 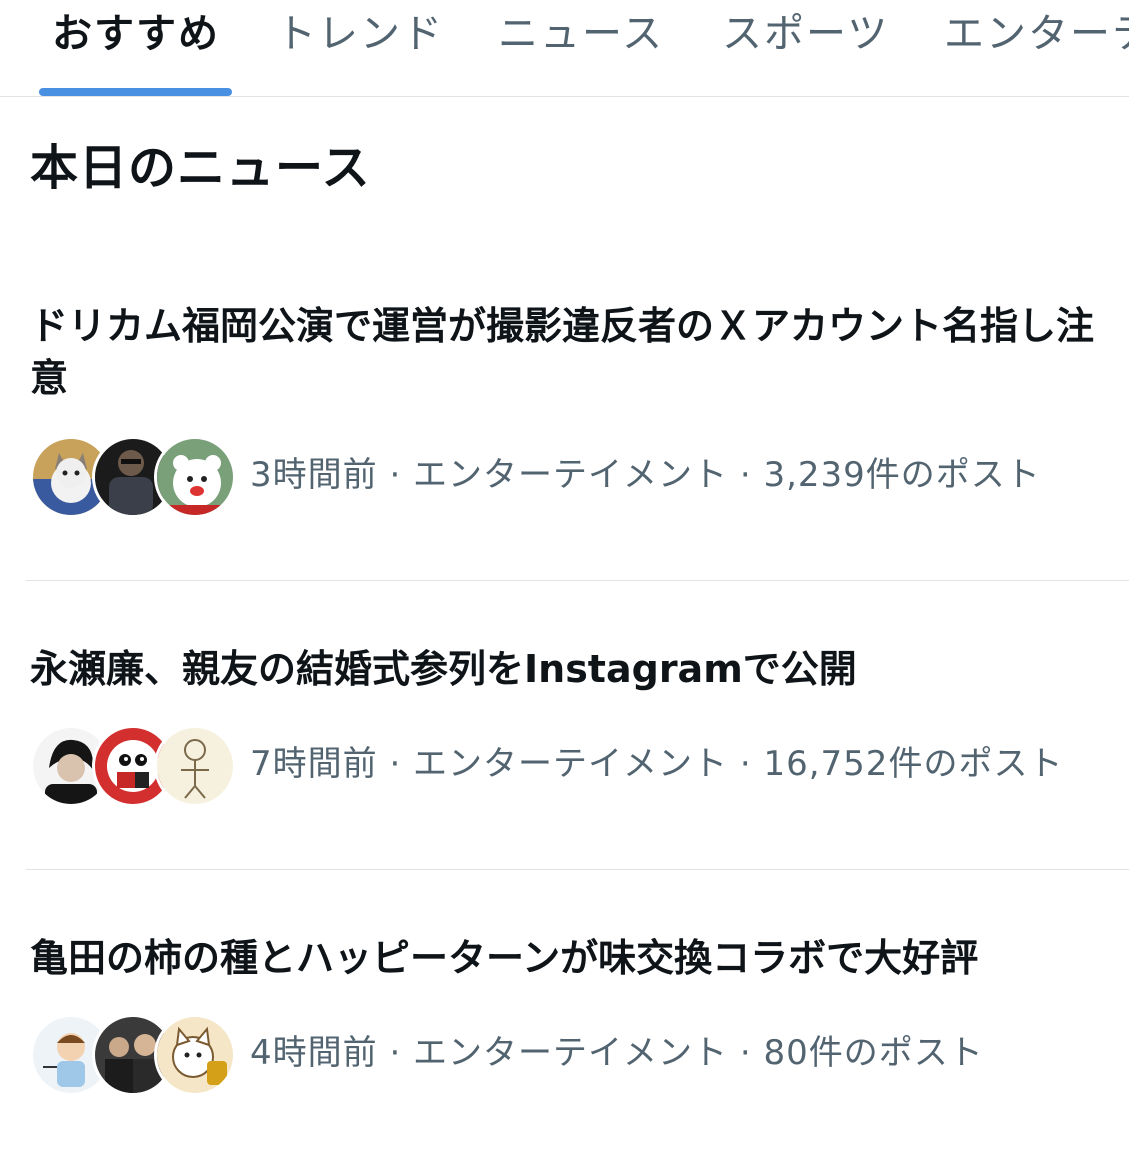 I want to click on news-meta: 7時間前 · エンターテイメント · 16,752件のポスト, so click(x=575, y=765).